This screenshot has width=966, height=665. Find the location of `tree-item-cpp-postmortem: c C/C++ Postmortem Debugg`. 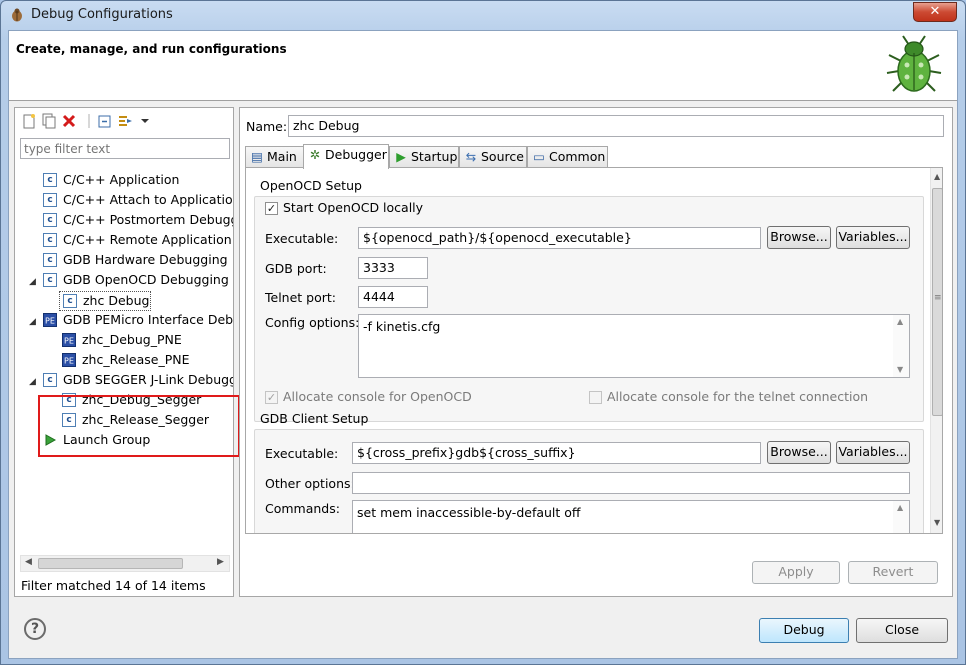

tree-item-cpp-postmortem: c C/C++ Postmortem Debugg is located at coordinates (124, 221).